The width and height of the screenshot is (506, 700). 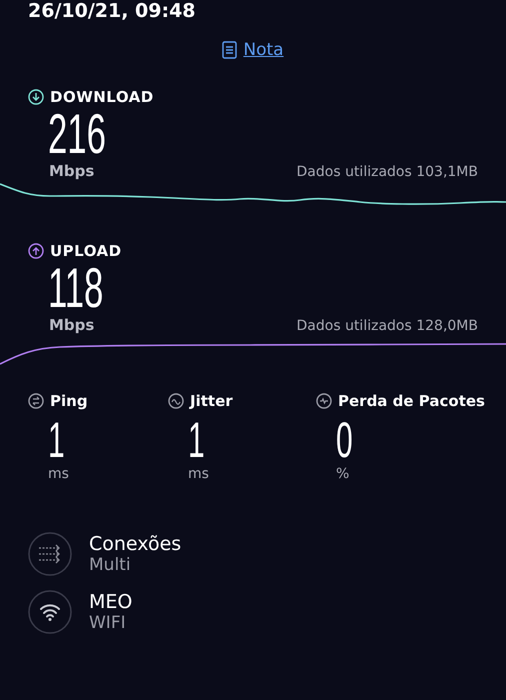 I want to click on data-used: Dados utilizados 128,0MB, so click(x=387, y=326).